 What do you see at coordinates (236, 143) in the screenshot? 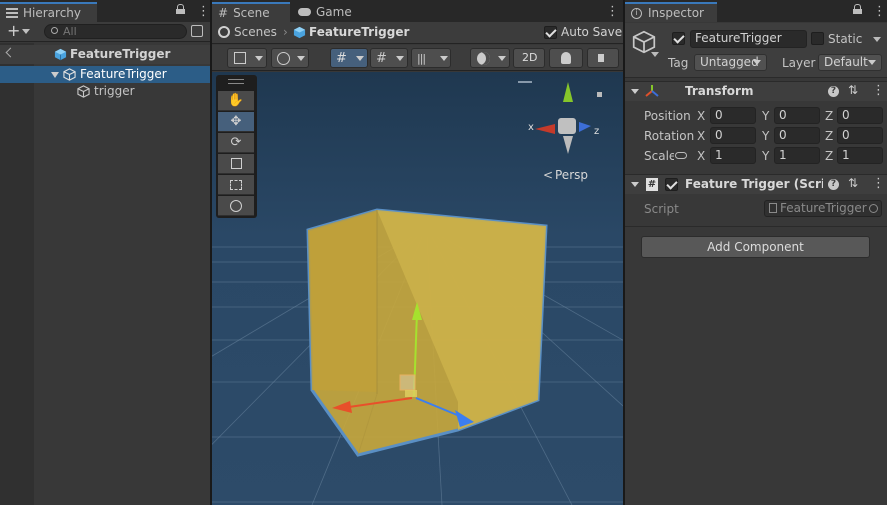
I see `rotate-tool-button: ⟳` at bounding box center [236, 143].